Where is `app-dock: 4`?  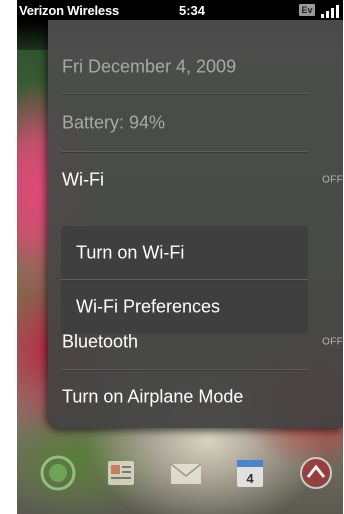
app-dock: 4 is located at coordinates (180, 476).